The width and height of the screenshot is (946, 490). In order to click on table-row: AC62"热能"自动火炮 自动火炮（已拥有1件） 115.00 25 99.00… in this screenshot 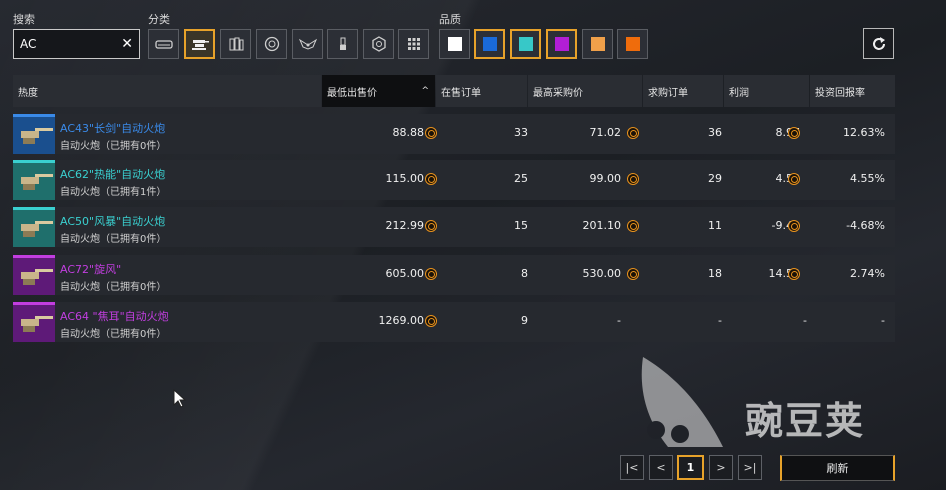, I will do `click(454, 180)`.